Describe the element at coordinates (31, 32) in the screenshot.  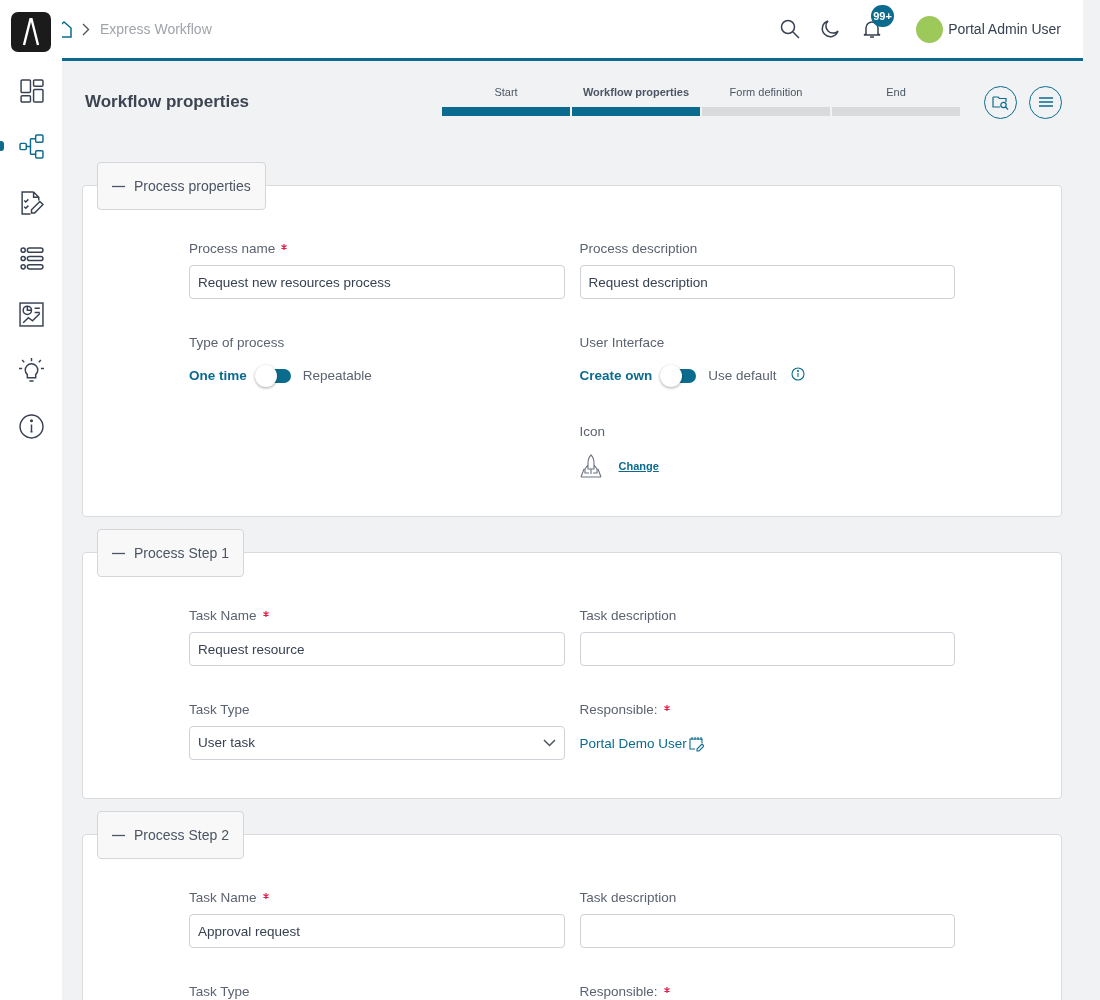
I see `app-logo` at that location.